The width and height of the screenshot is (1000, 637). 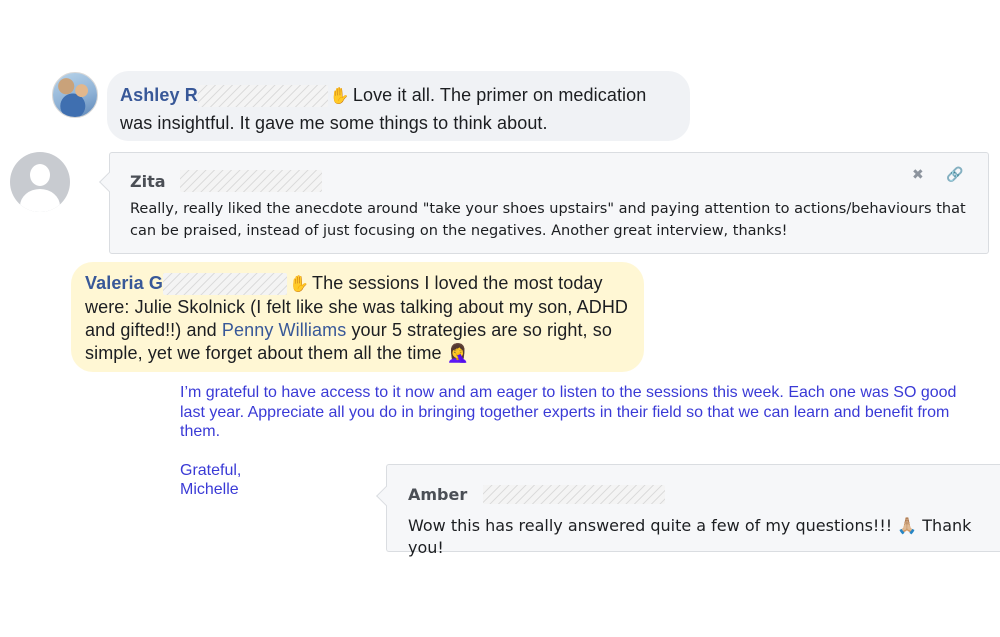 What do you see at coordinates (574, 494) in the screenshot?
I see `amber-surname-redaction` at bounding box center [574, 494].